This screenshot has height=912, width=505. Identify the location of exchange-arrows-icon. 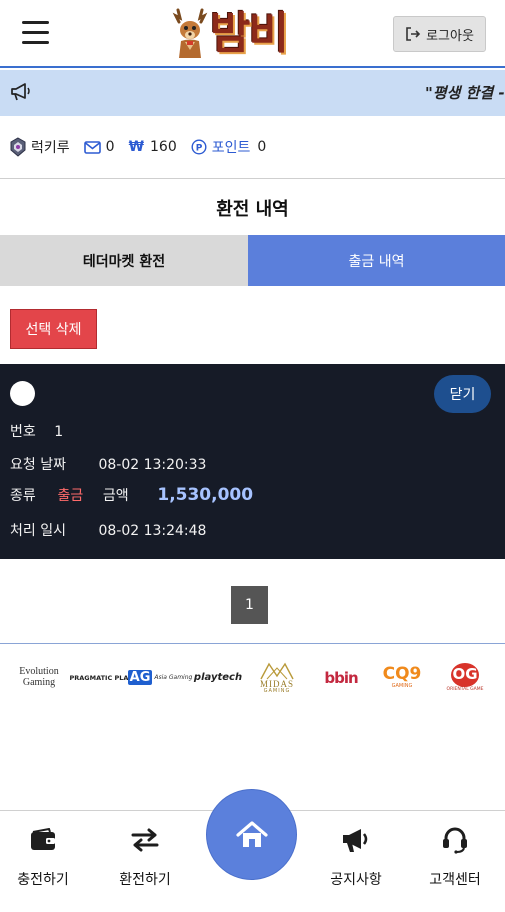
(145, 840).